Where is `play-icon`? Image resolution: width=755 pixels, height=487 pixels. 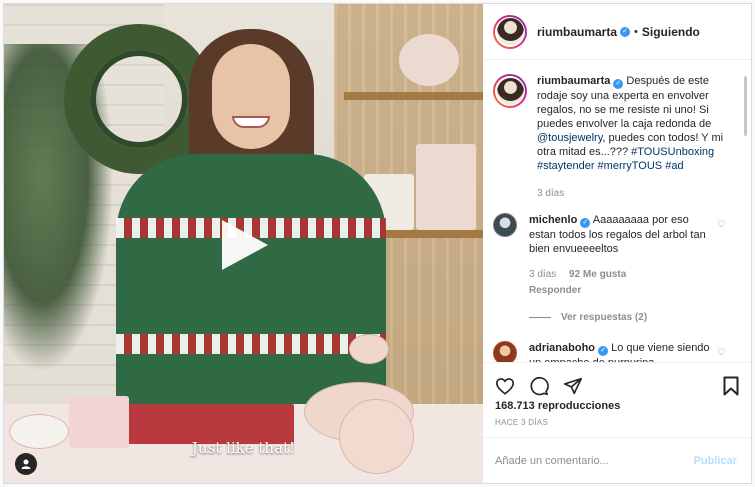
play-icon is located at coordinates (245, 245).